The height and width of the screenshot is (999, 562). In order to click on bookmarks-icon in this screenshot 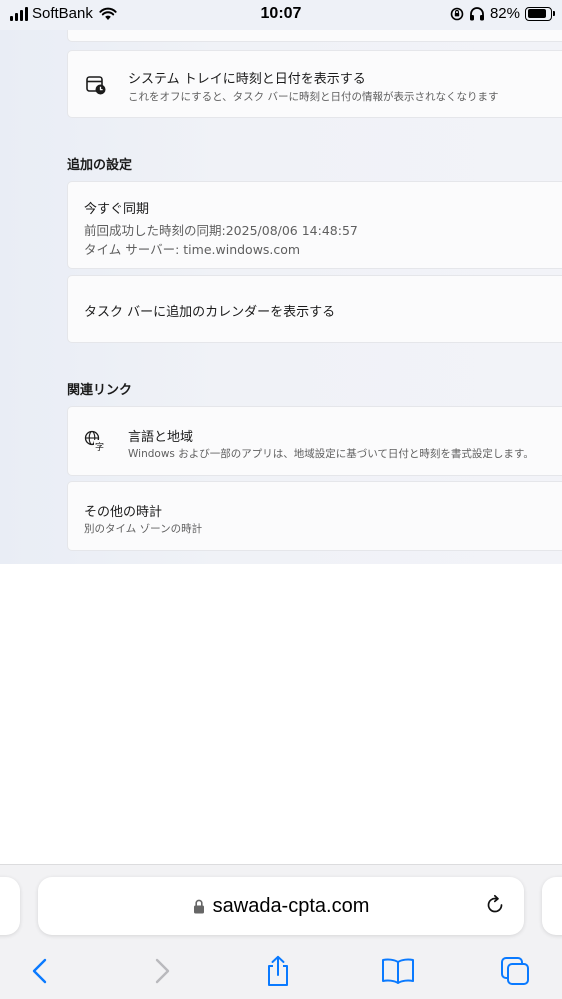, I will do `click(398, 971)`.